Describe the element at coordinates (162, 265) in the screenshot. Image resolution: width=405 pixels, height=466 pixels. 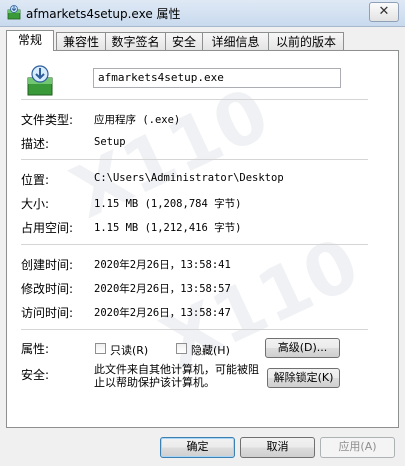
I see `created-value: 2020年2月26日，13:58:41` at that location.